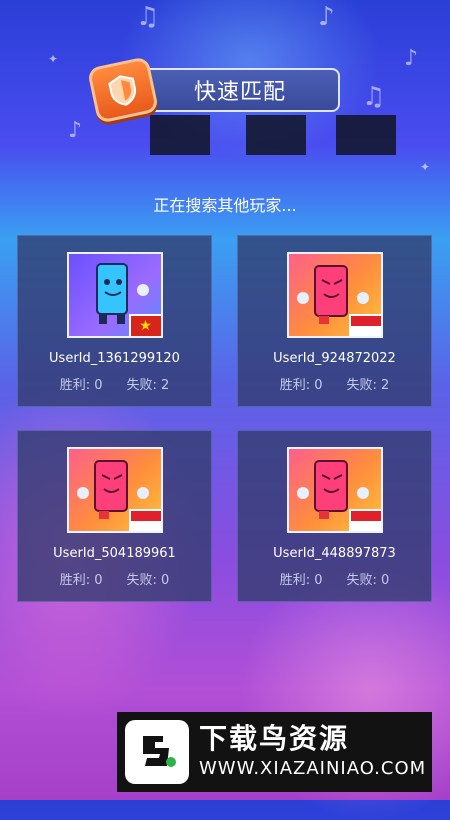 This screenshot has width=450, height=820. Describe the element at coordinates (313, 768) in the screenshot. I see `watermark-url: WWW.XIAZAINIAO.COM` at that location.